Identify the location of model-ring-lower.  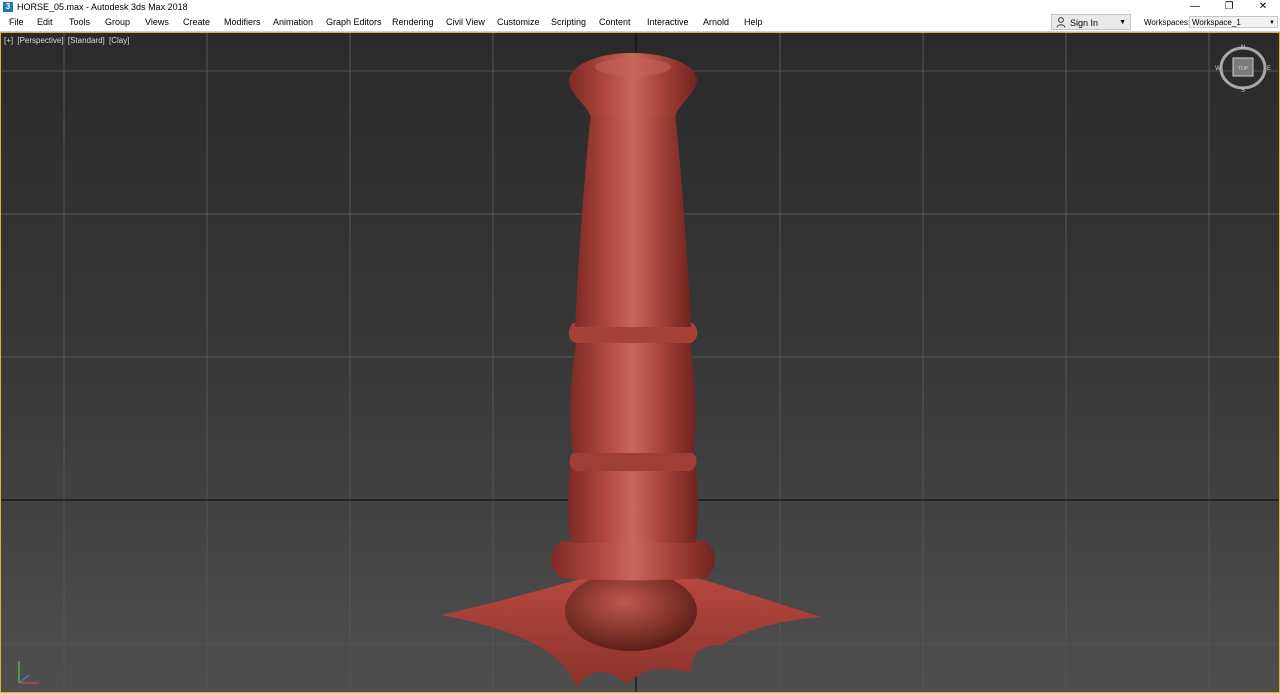
(633, 462).